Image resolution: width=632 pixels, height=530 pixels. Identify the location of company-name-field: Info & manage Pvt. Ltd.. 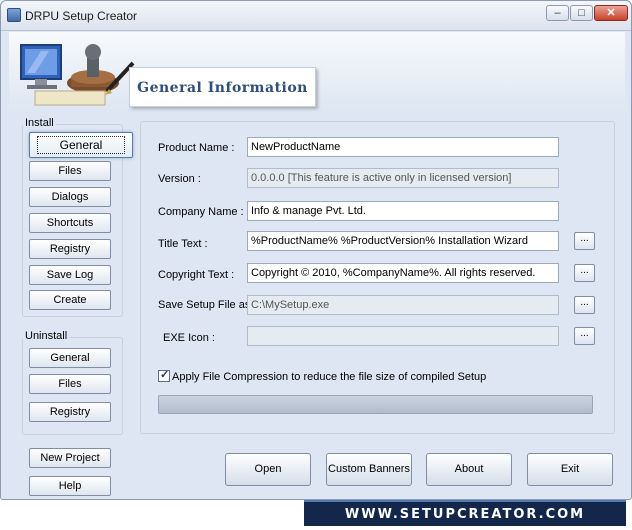
(403, 211).